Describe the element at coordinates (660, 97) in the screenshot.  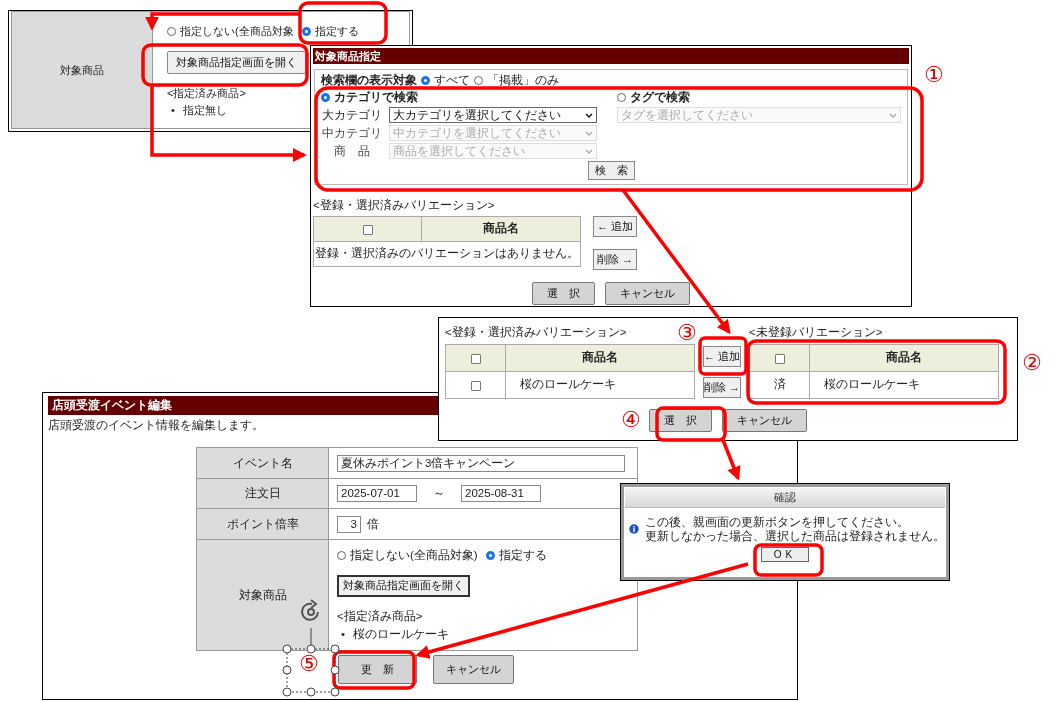
I see `radio-label: タグで検索` at that location.